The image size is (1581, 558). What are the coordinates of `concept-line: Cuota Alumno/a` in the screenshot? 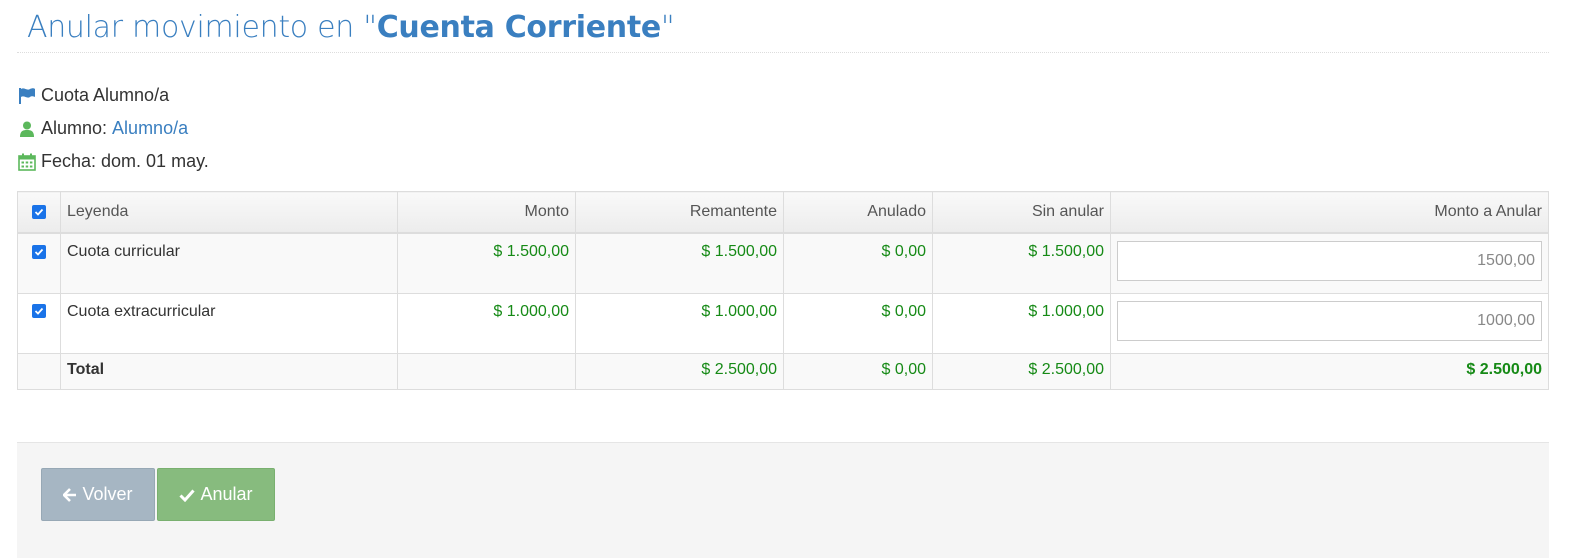 It's located at (783, 95).